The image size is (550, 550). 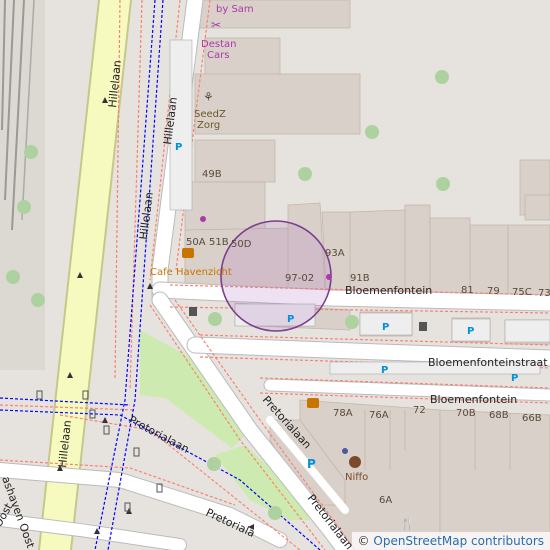 I want to click on house-number: 78A, so click(x=343, y=413).